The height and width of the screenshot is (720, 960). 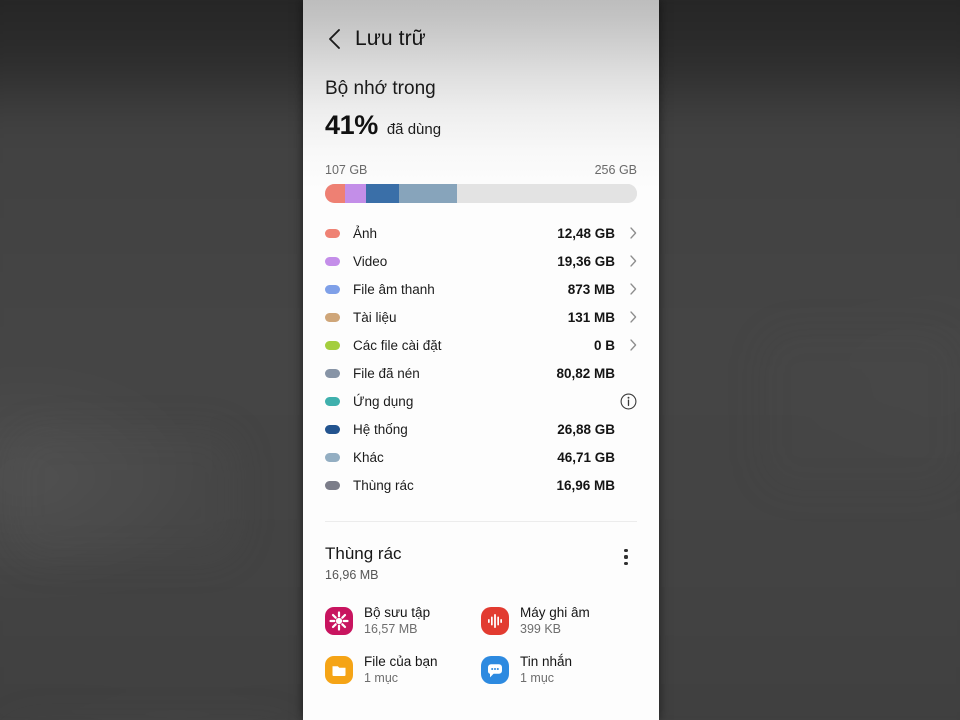 What do you see at coordinates (481, 401) in the screenshot?
I see `category-row: Ứng dụng` at bounding box center [481, 401].